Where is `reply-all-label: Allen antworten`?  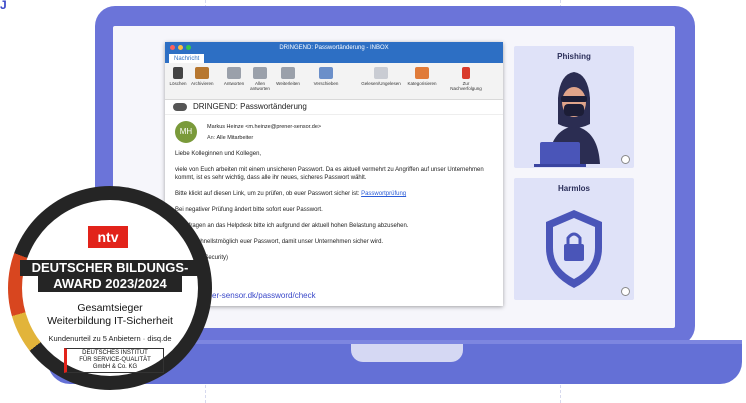
reply-all-label: Allen antworten is located at coordinates (260, 86).